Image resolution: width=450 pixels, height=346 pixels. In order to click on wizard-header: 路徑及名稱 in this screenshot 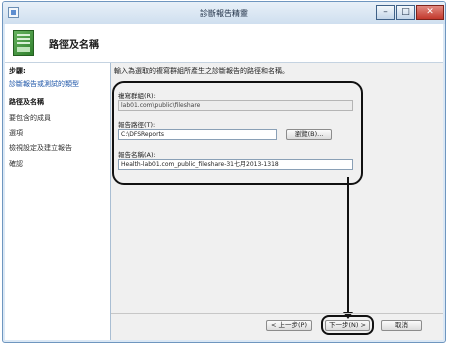, I will do `click(224, 43)`.